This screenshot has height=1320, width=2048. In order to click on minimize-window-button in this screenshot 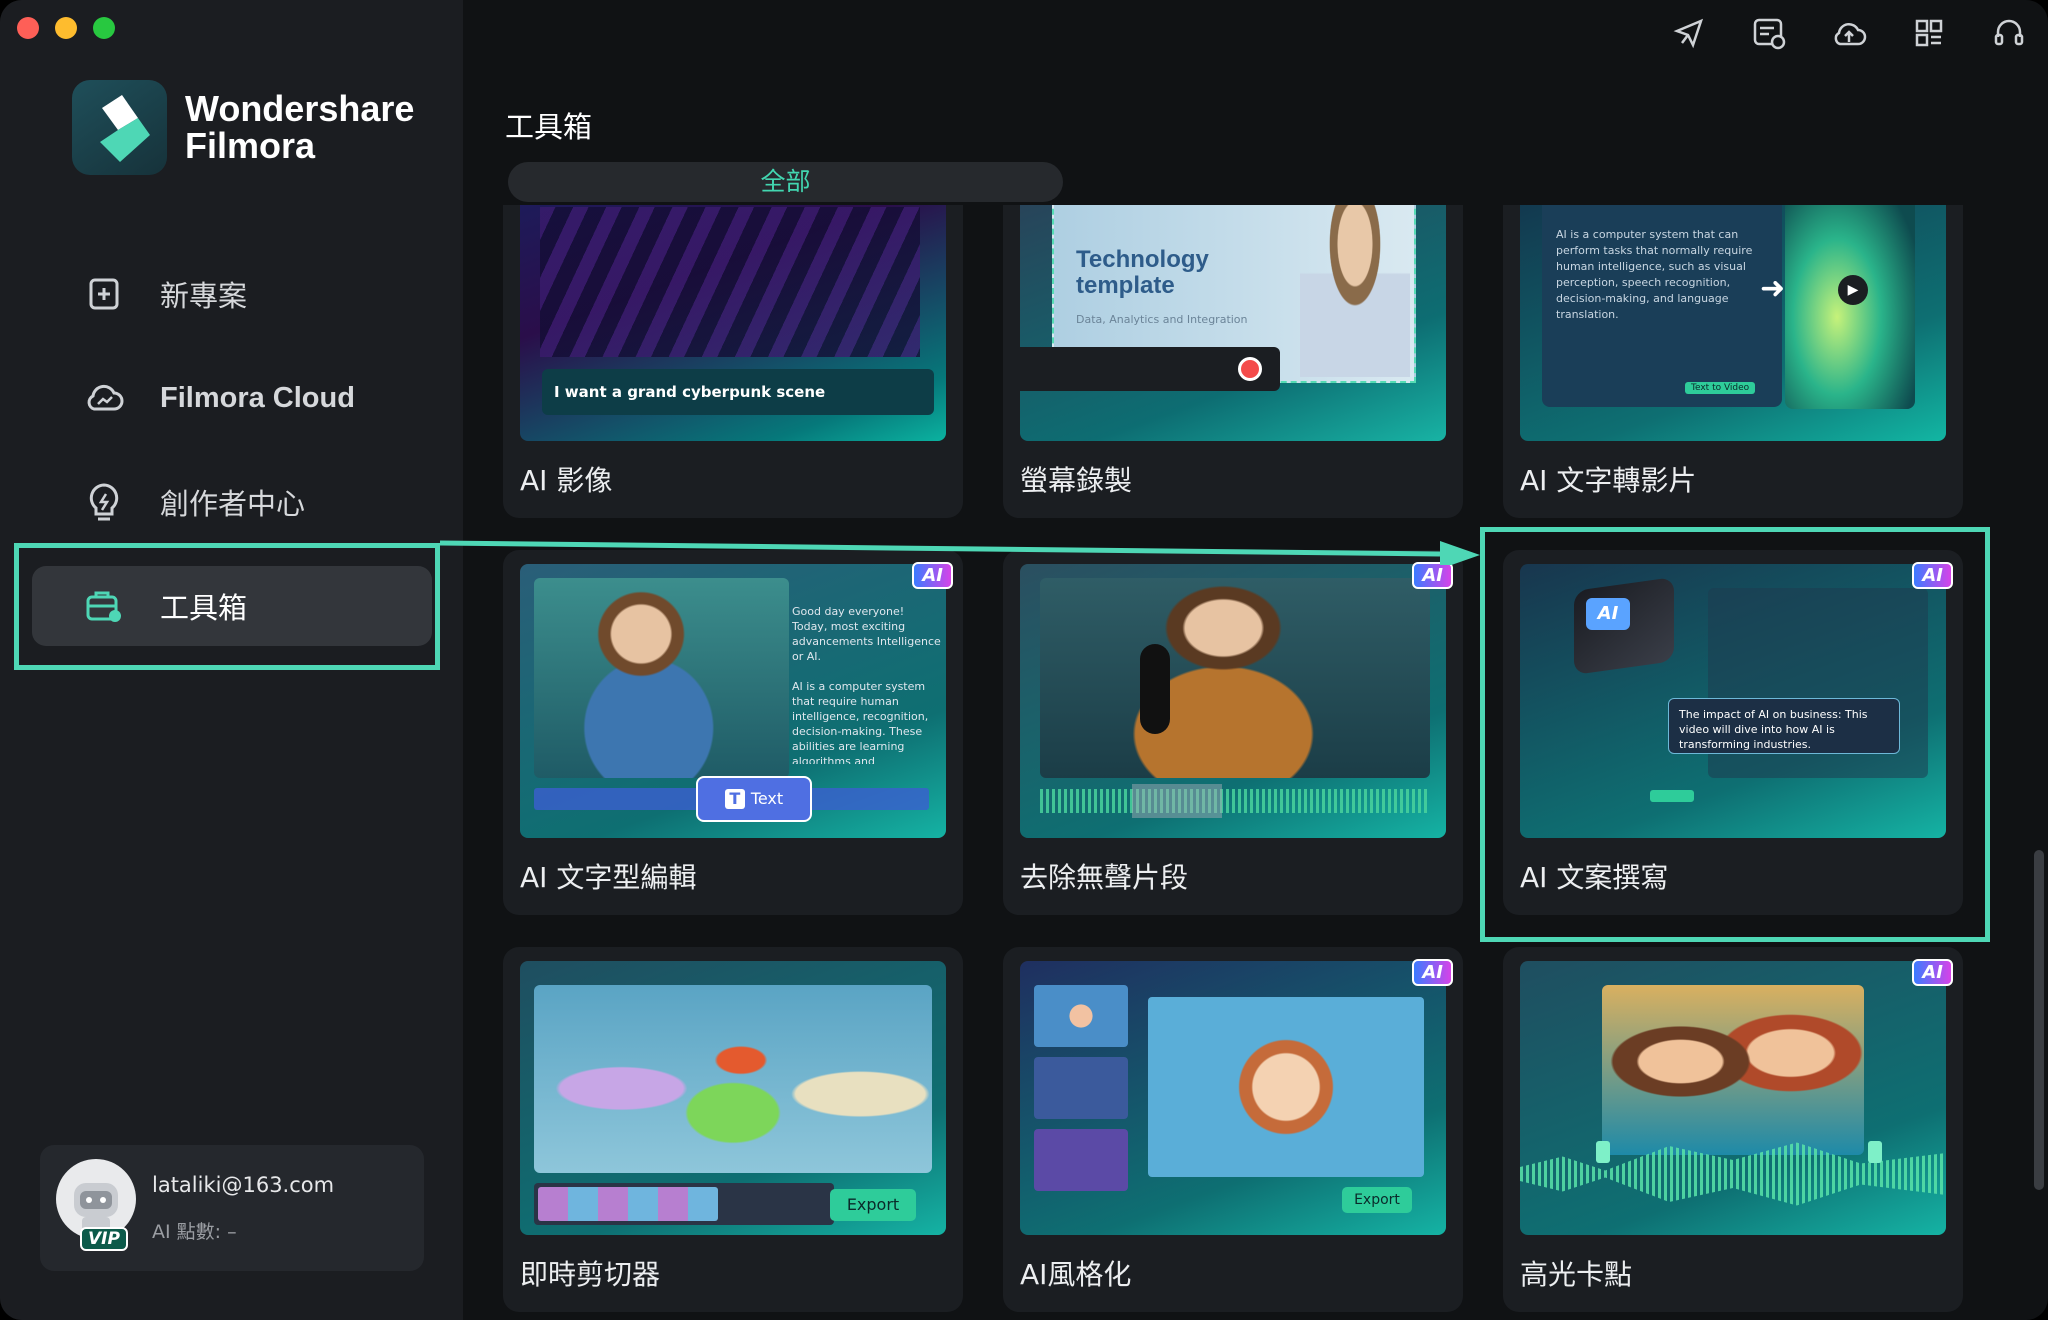, I will do `click(66, 28)`.